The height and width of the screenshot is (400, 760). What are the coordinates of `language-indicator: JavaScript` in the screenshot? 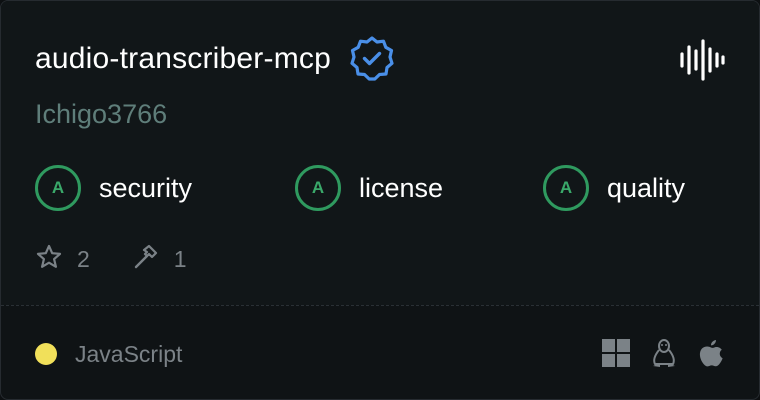 It's located at (109, 353).